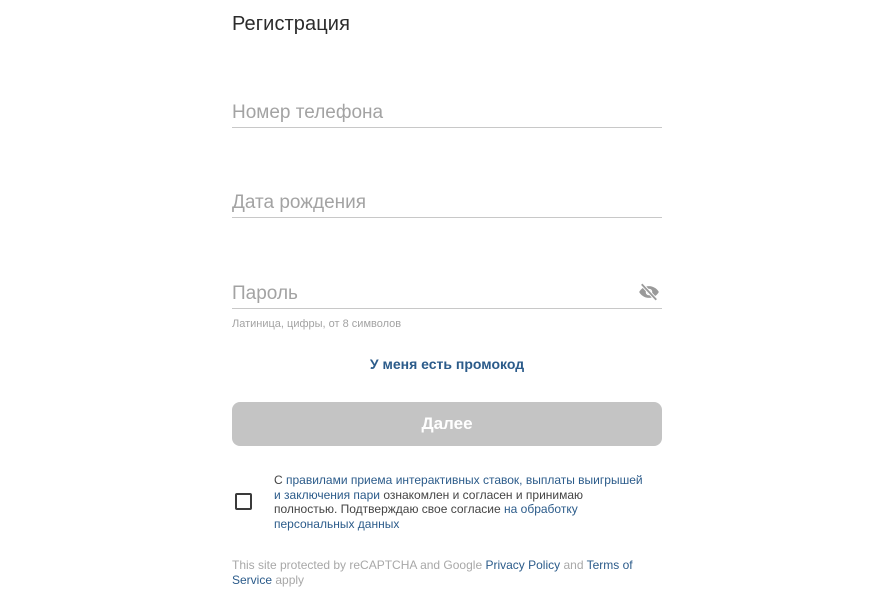  I want to click on recaptcha-text-part: apply, so click(288, 579).